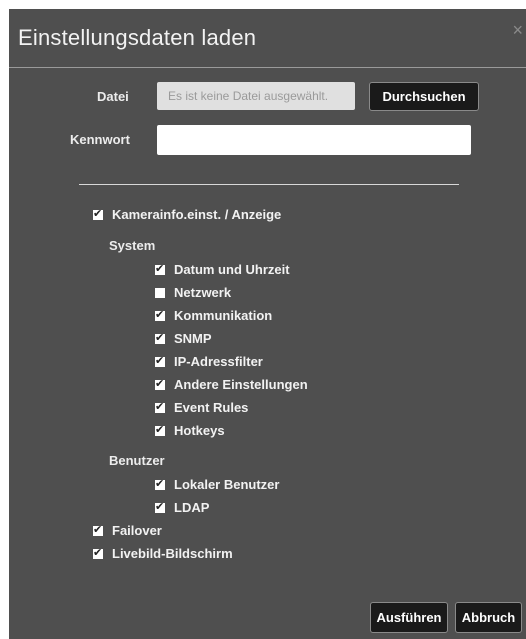 Image resolution: width=526 pixels, height=639 pixels. Describe the element at coordinates (269, 184) in the screenshot. I see `section-divider` at that location.